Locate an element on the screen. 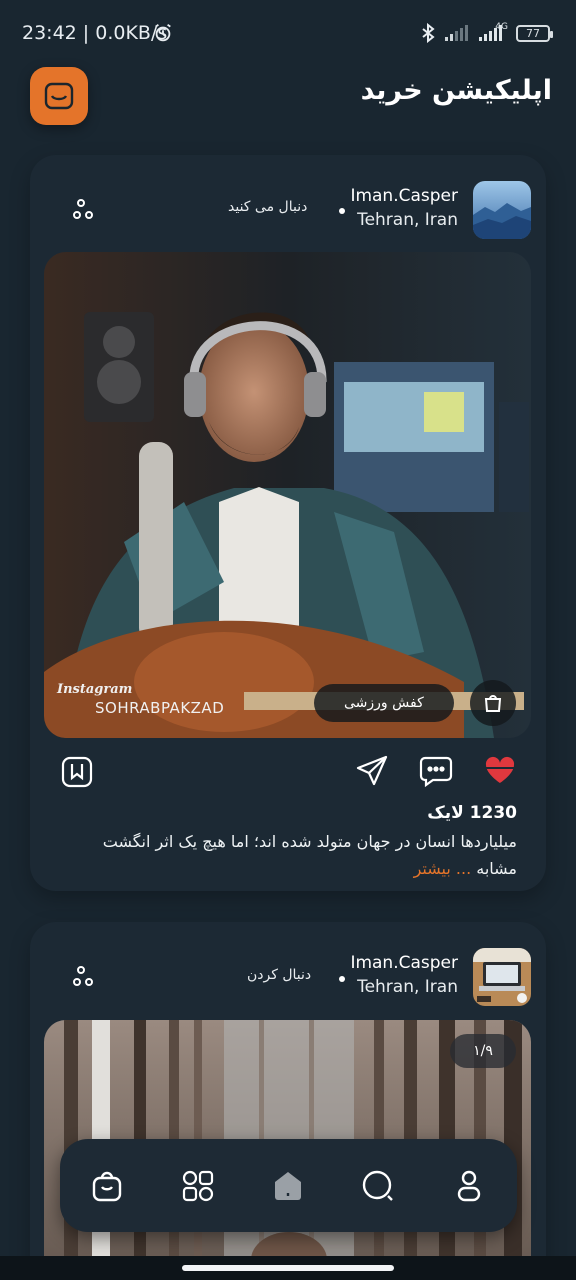  product-tag-label: کفش ورزشی is located at coordinates (384, 703).